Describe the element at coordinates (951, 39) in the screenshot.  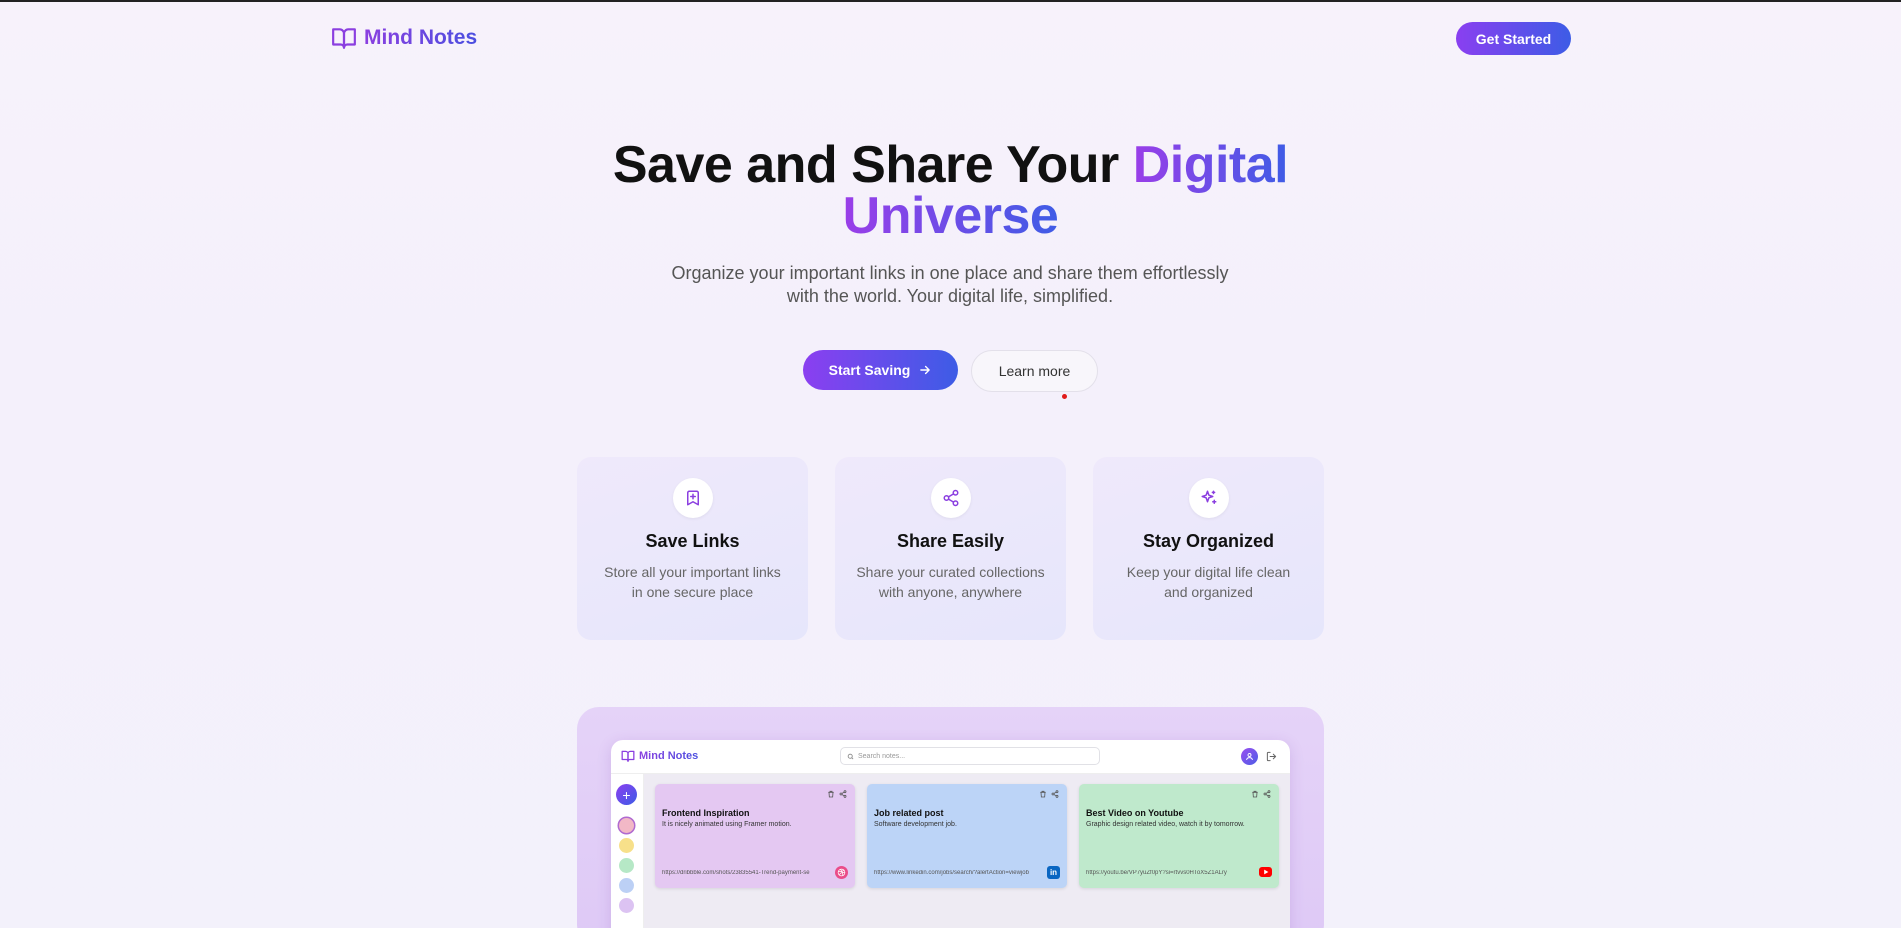
I see `site-header: Mind Notes Get Started` at that location.